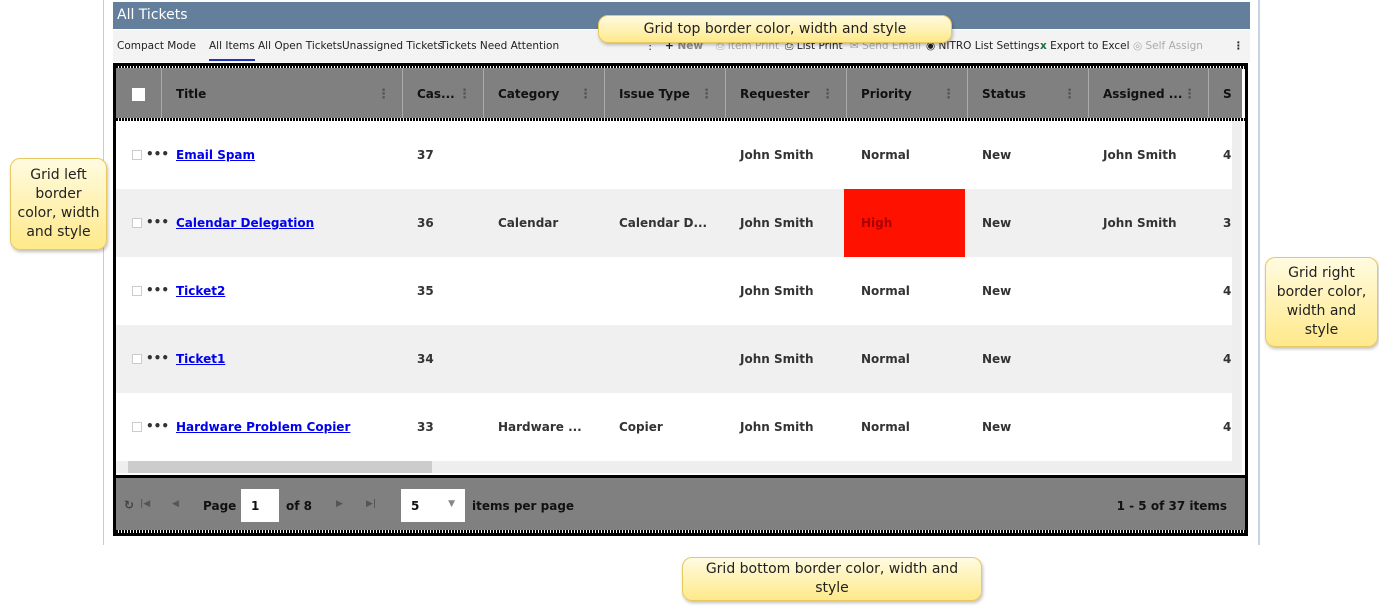 This screenshot has height=607, width=1379. What do you see at coordinates (300, 46) in the screenshot?
I see `view-tab-all-open: All Open Tickets` at bounding box center [300, 46].